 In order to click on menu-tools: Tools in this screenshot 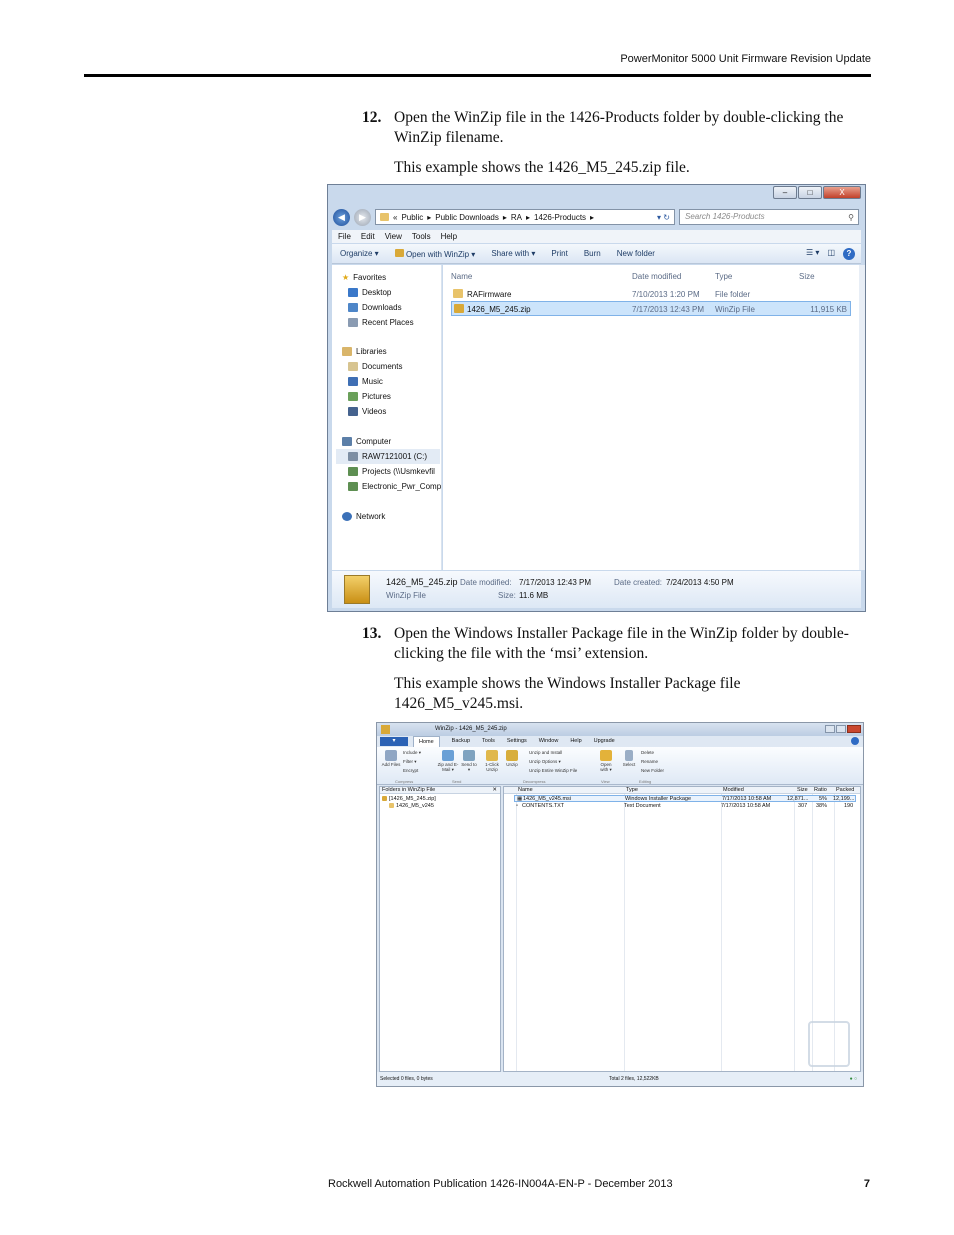, I will do `click(421, 236)`.